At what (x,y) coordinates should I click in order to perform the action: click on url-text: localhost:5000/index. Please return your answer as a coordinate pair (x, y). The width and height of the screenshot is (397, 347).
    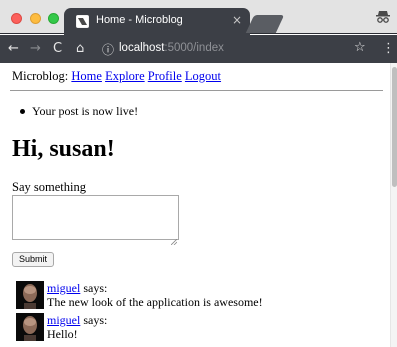
    Looking at the image, I should click on (171, 48).